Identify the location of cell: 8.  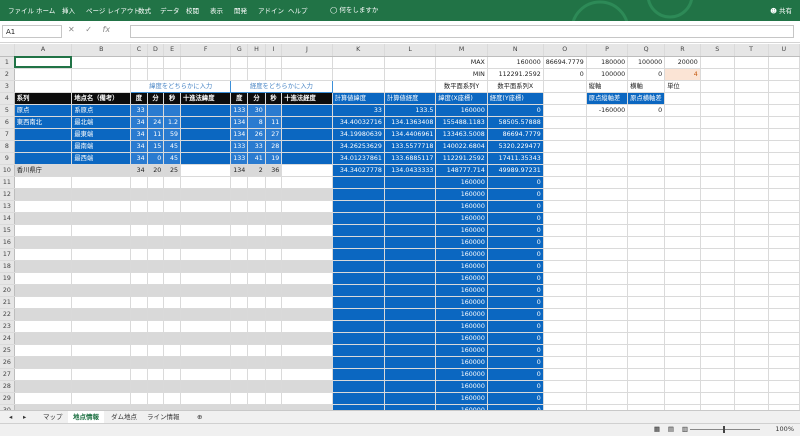
(256, 122).